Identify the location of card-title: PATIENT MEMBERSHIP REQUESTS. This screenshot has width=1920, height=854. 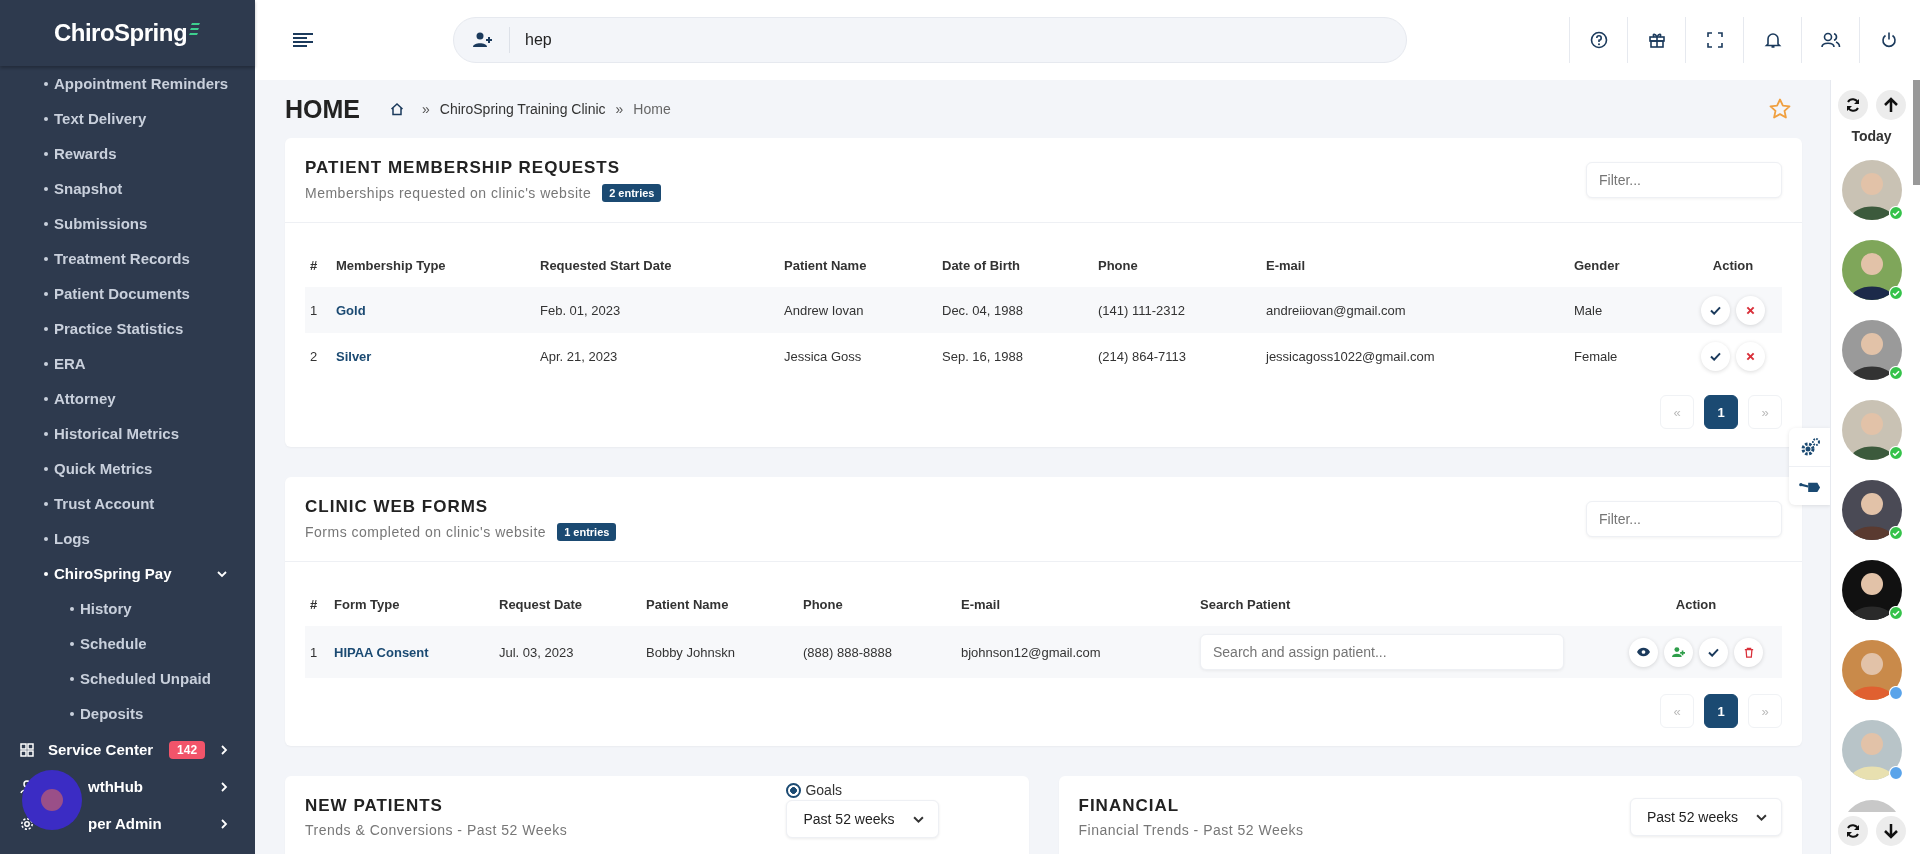
(463, 168).